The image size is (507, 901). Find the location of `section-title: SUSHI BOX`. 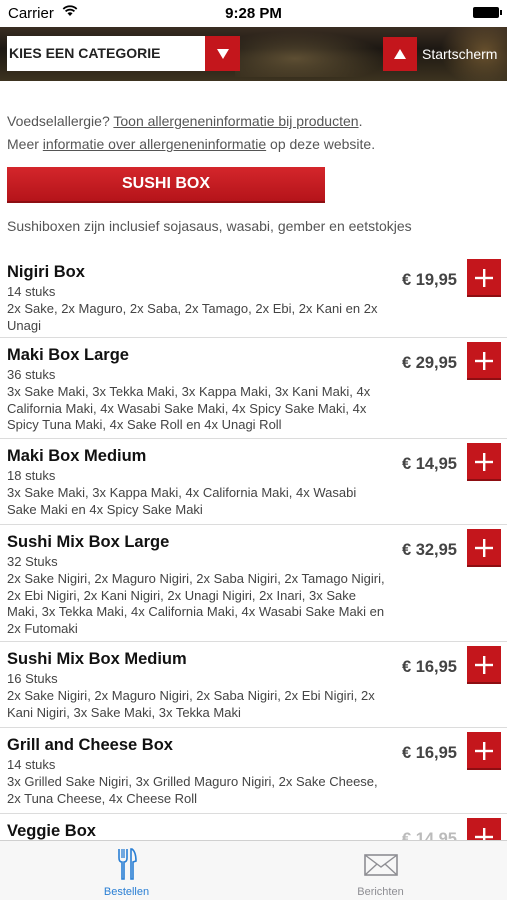

section-title: SUSHI BOX is located at coordinates (166, 185).